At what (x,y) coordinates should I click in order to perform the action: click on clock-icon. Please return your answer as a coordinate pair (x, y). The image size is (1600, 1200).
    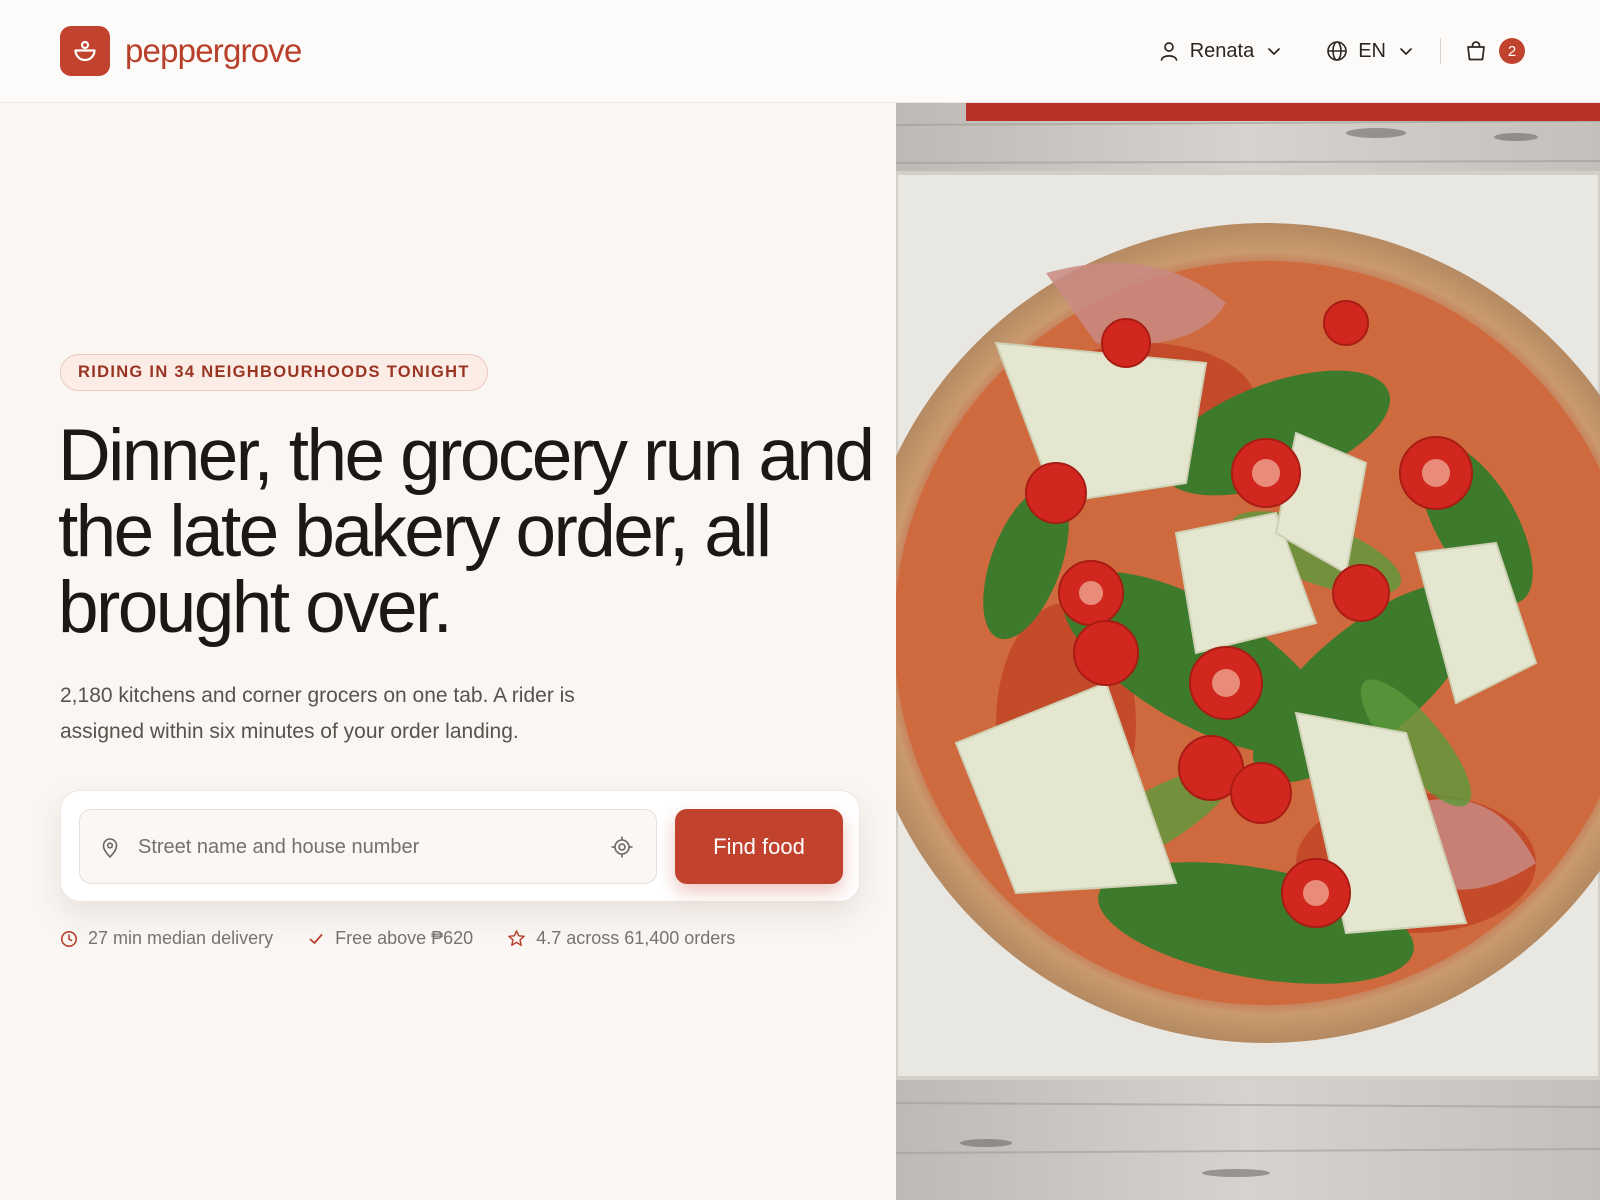
    Looking at the image, I should click on (69, 938).